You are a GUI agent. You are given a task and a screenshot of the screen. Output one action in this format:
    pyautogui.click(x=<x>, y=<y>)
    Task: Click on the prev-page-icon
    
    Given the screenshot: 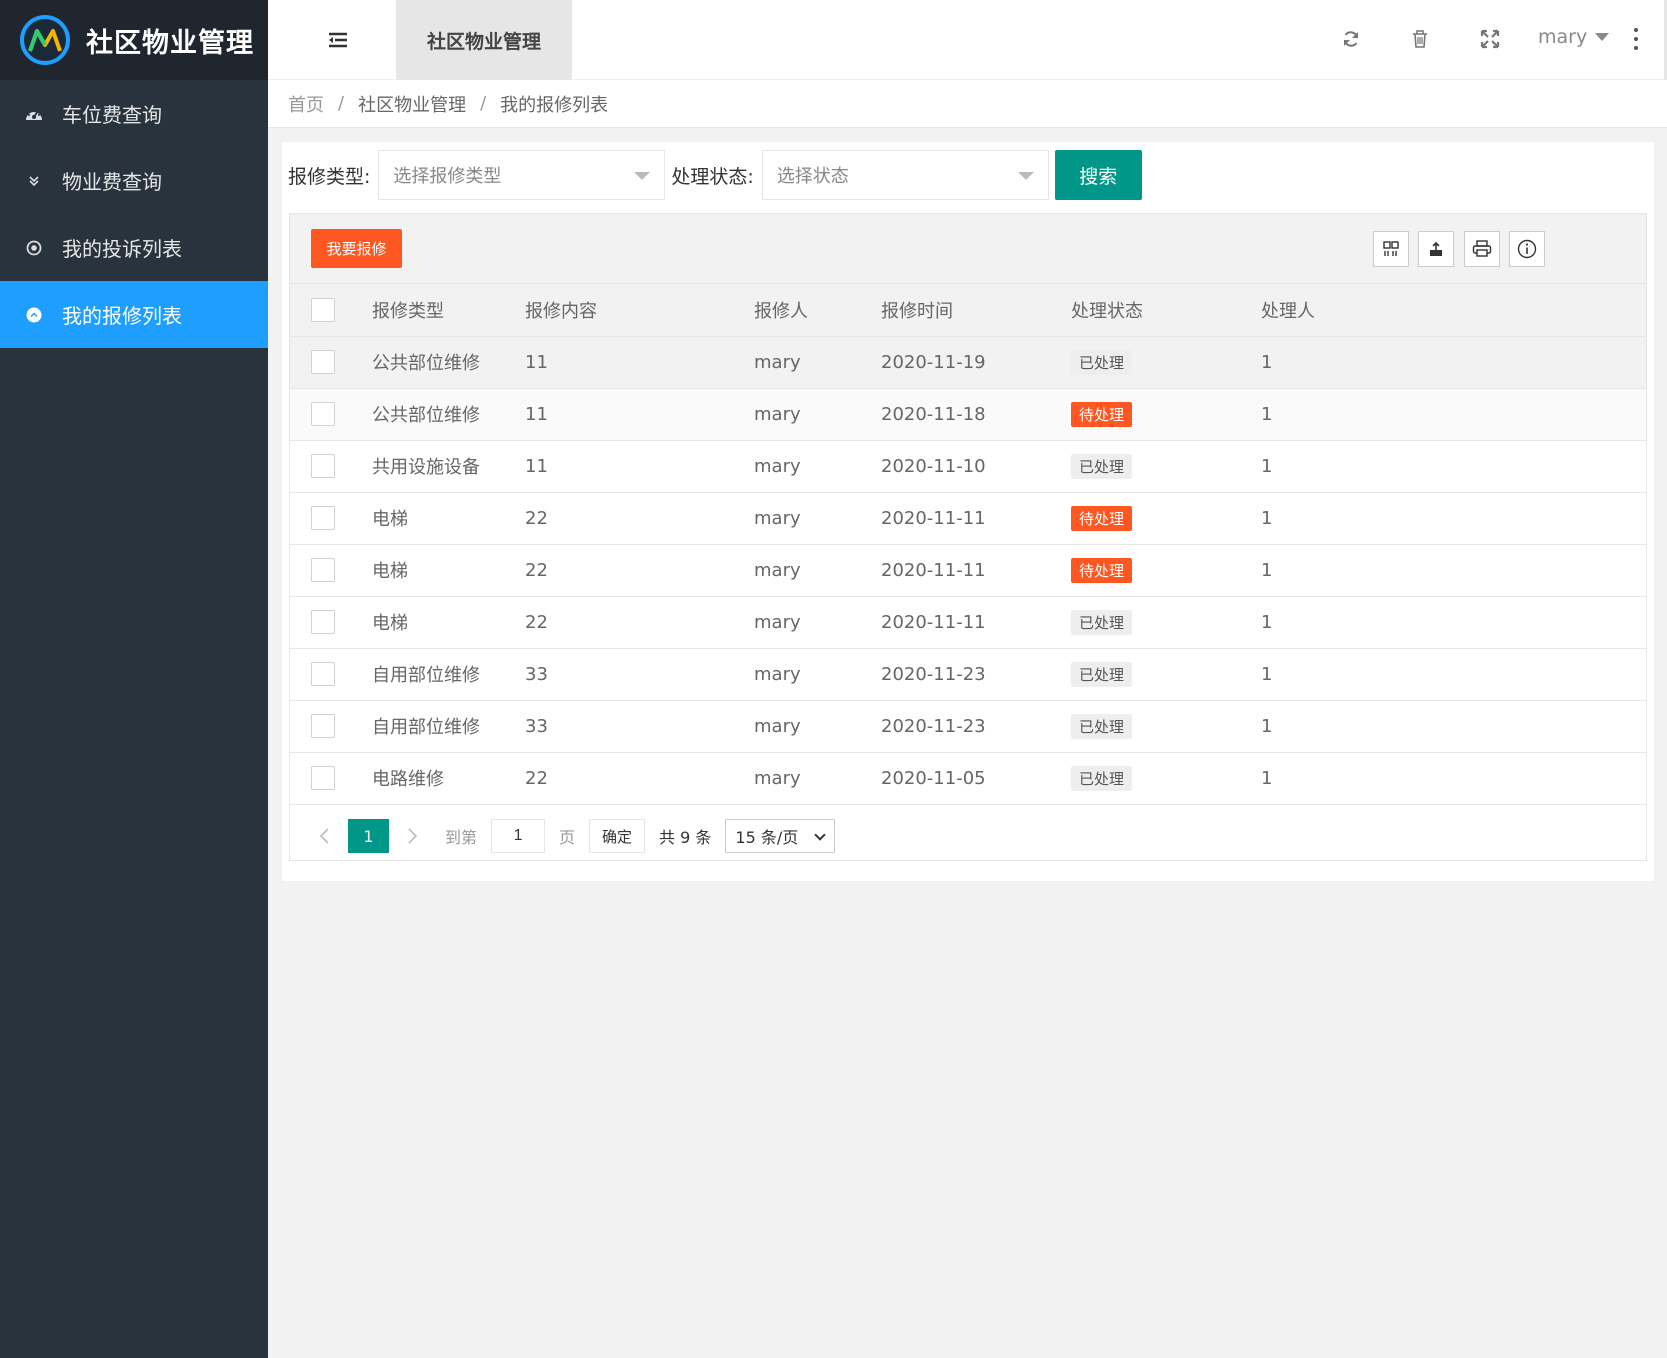 What is the action you would take?
    pyautogui.click(x=324, y=836)
    